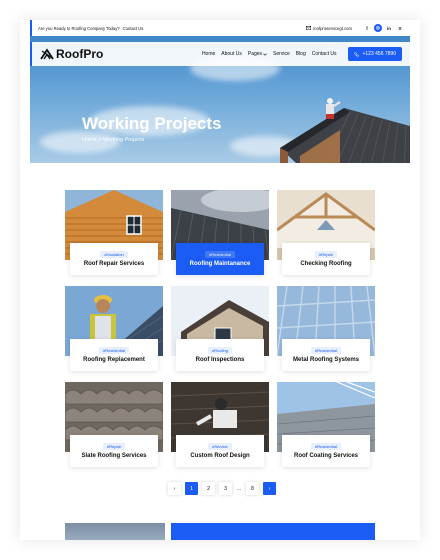 The height and width of the screenshot is (560, 440). I want to click on project-info: #Repair Slate Roofing Services, so click(114, 451).